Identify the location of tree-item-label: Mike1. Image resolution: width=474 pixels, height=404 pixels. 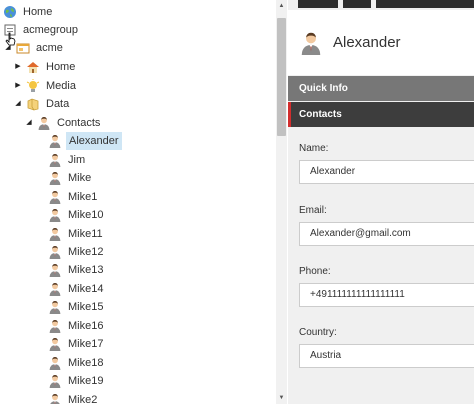
(83, 197).